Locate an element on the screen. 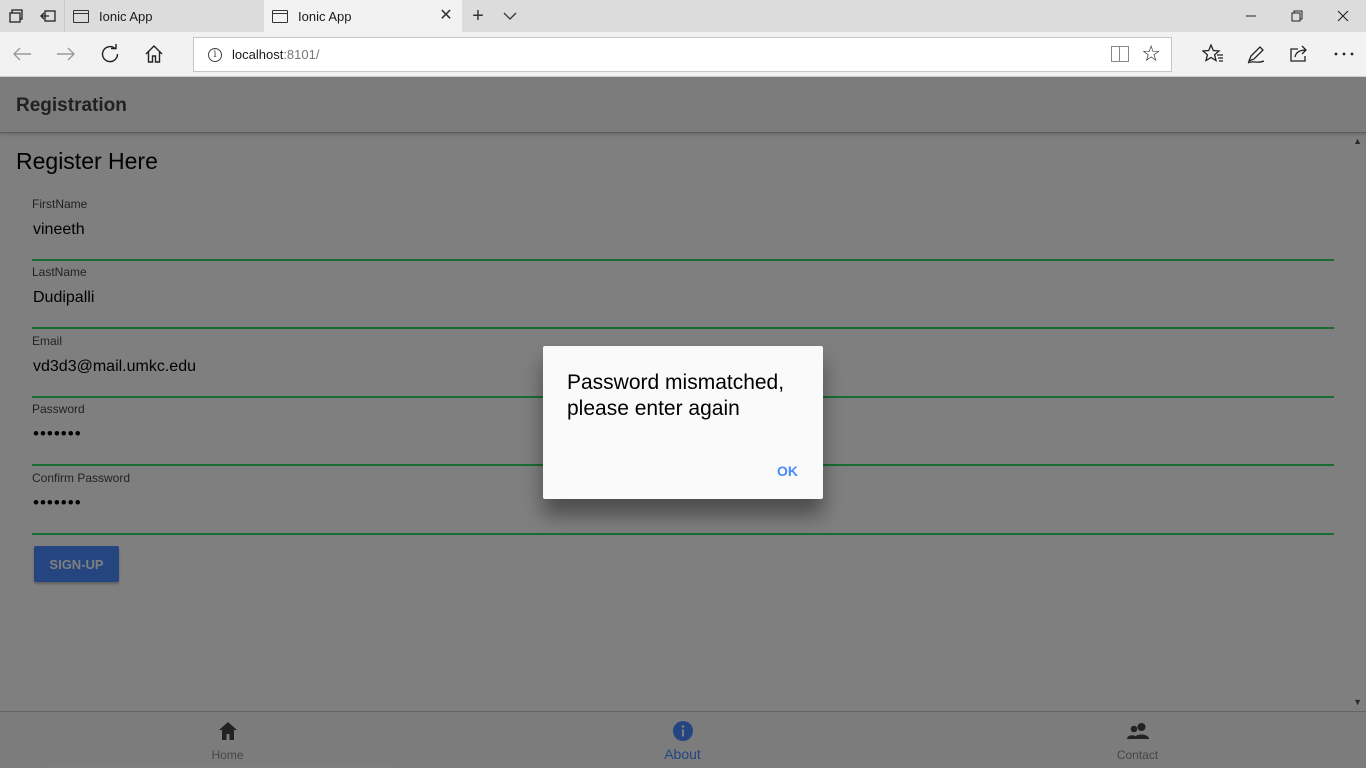 The width and height of the screenshot is (1366, 768). browser-tab-1: Ionic App is located at coordinates (164, 16).